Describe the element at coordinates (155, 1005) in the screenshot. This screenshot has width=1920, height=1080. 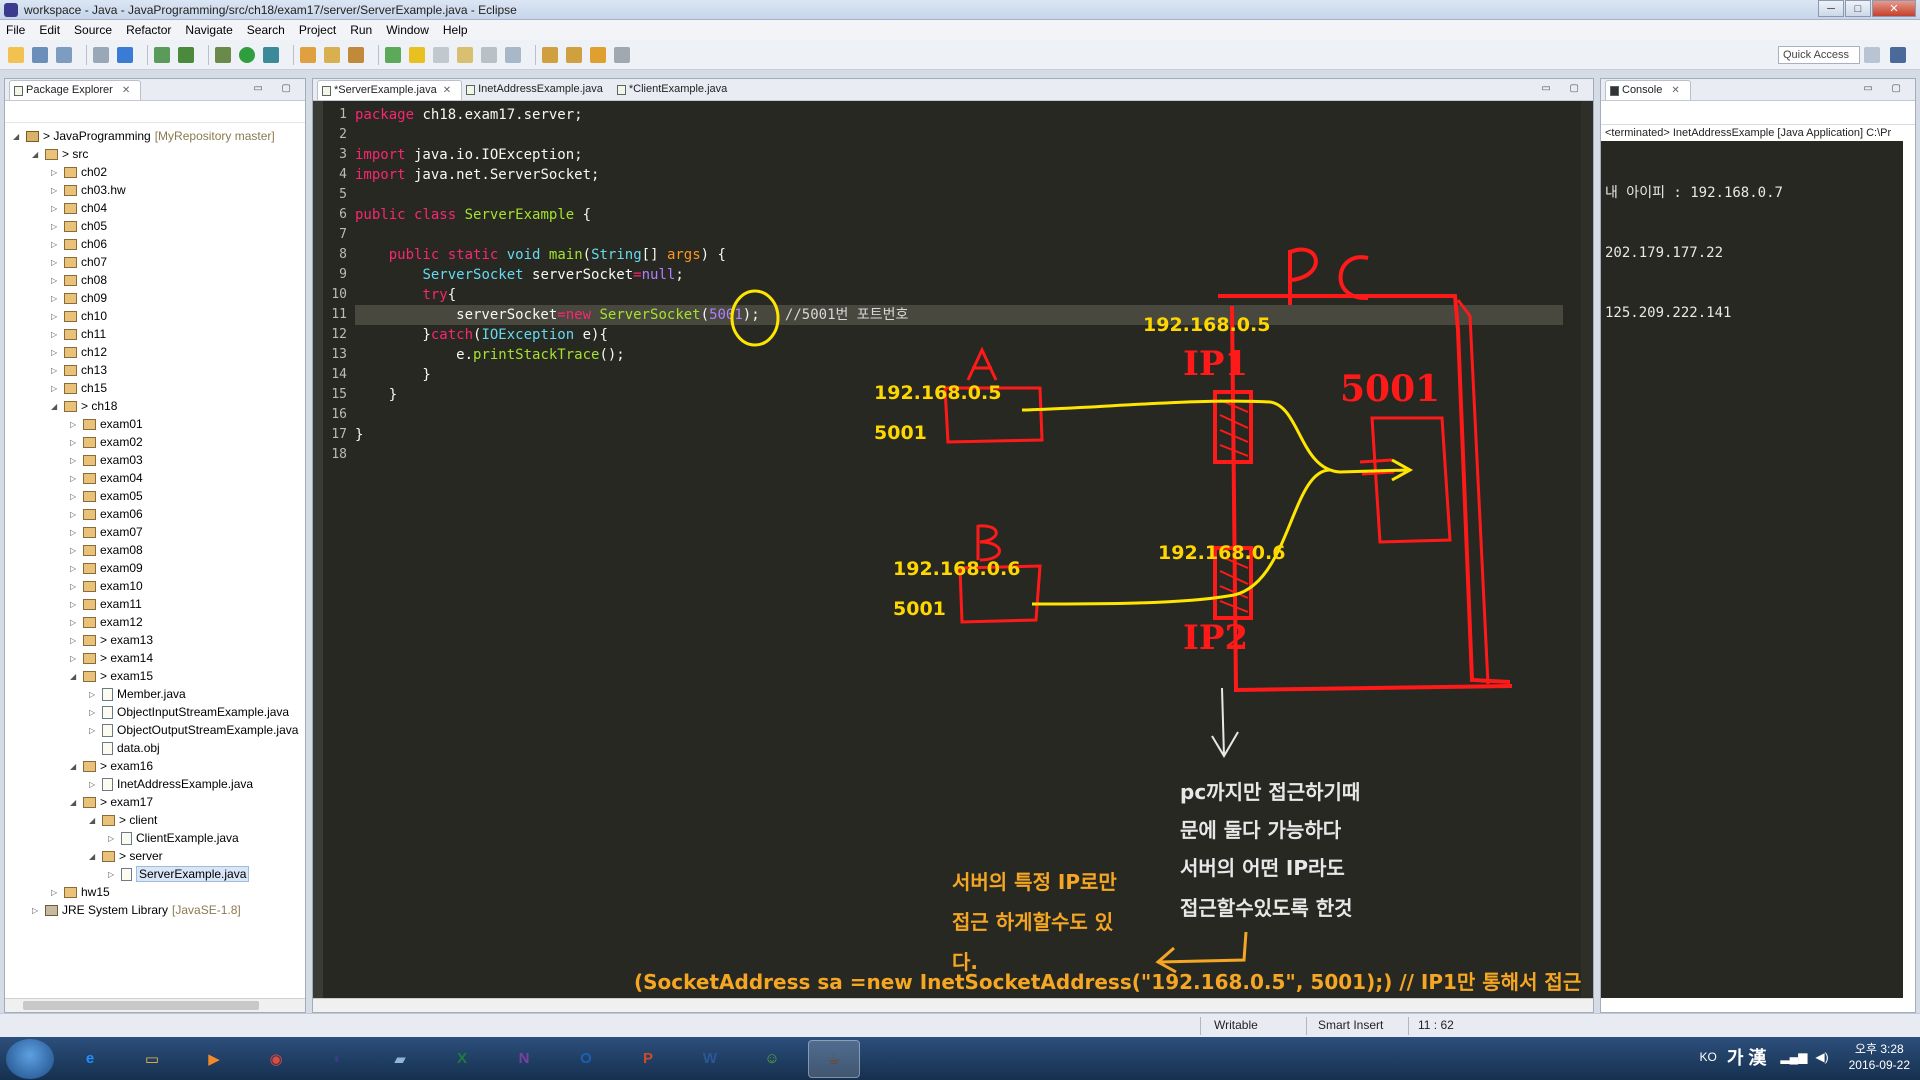
I see `horizontal-scrollbar` at that location.